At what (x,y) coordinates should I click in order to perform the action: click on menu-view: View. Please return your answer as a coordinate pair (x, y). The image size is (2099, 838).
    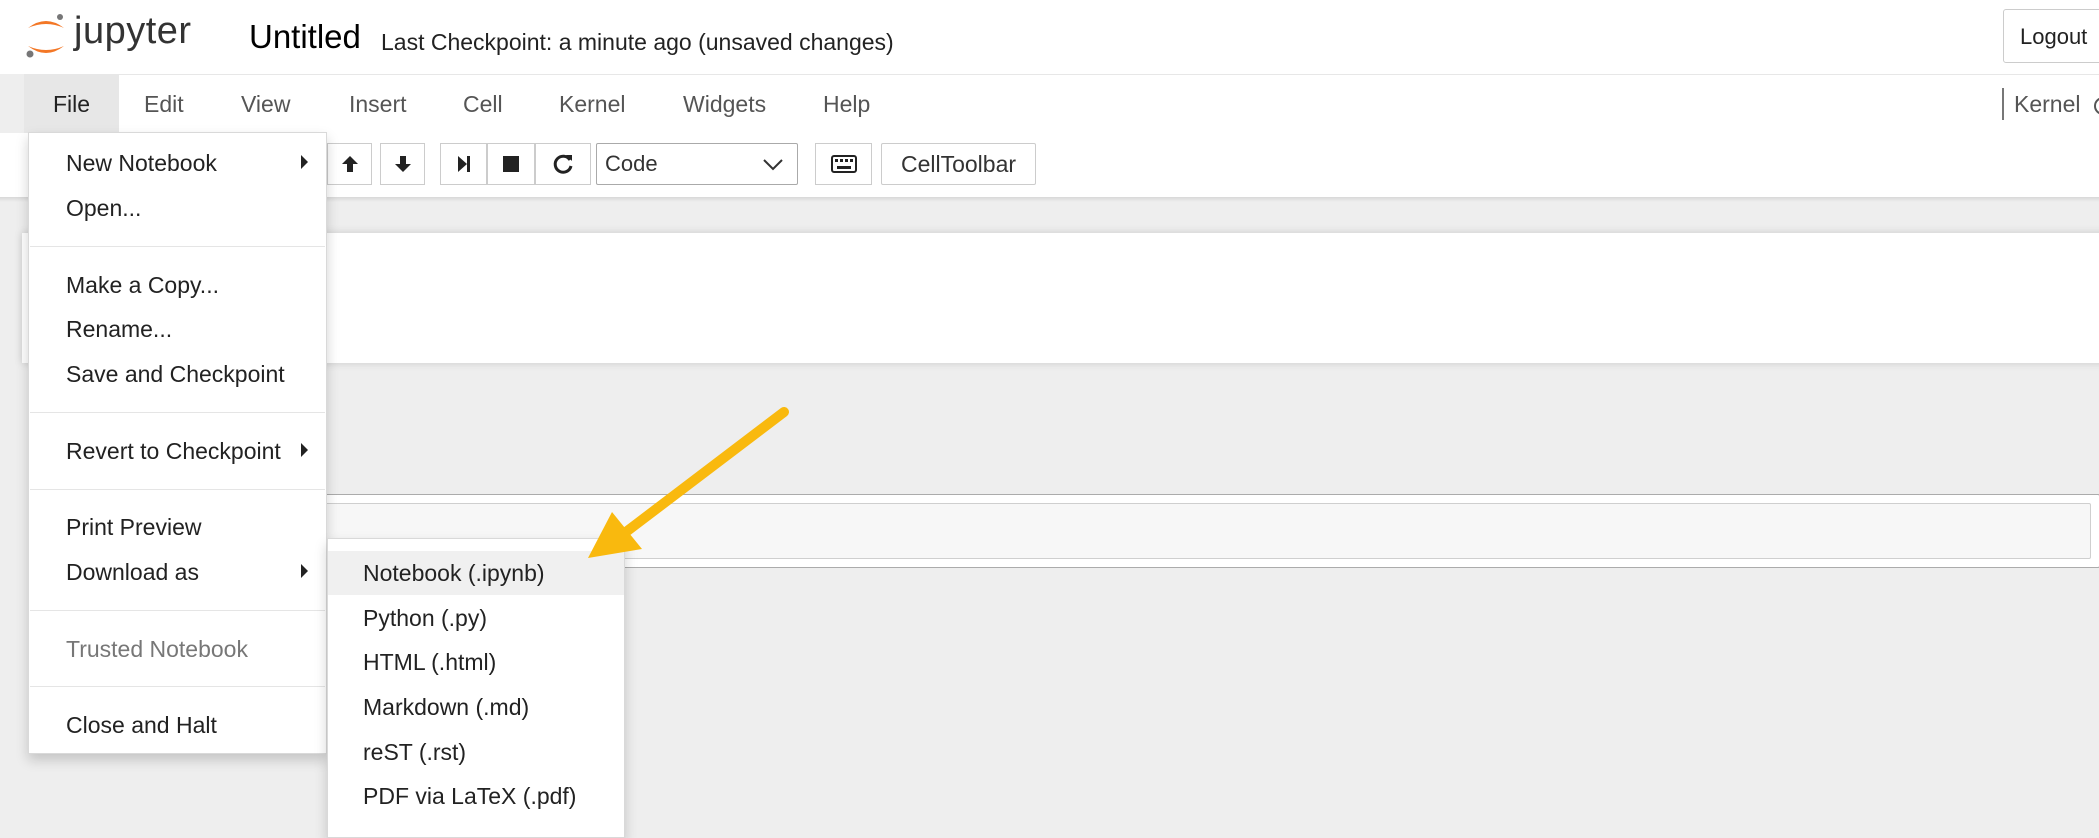
    Looking at the image, I should click on (265, 104).